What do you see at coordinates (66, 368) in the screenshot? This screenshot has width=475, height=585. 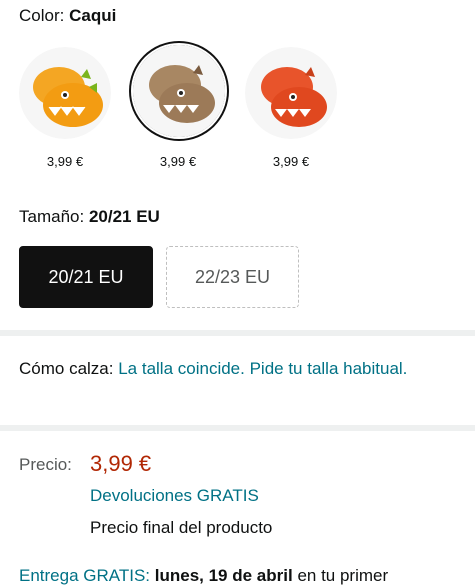 I see `fit-label: Cómo calza:` at bounding box center [66, 368].